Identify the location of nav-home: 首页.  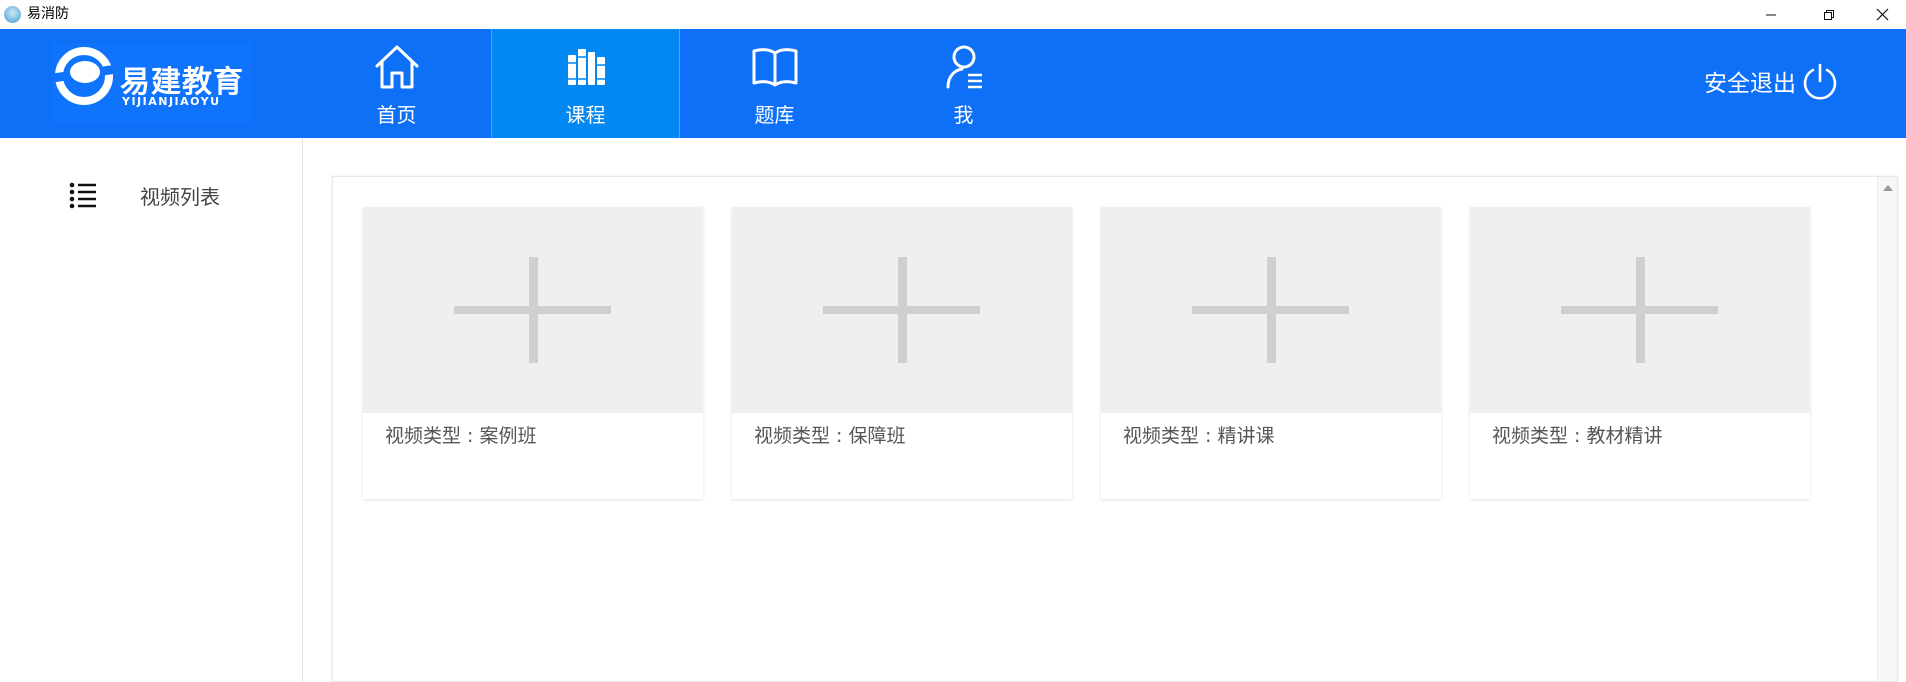
(396, 83).